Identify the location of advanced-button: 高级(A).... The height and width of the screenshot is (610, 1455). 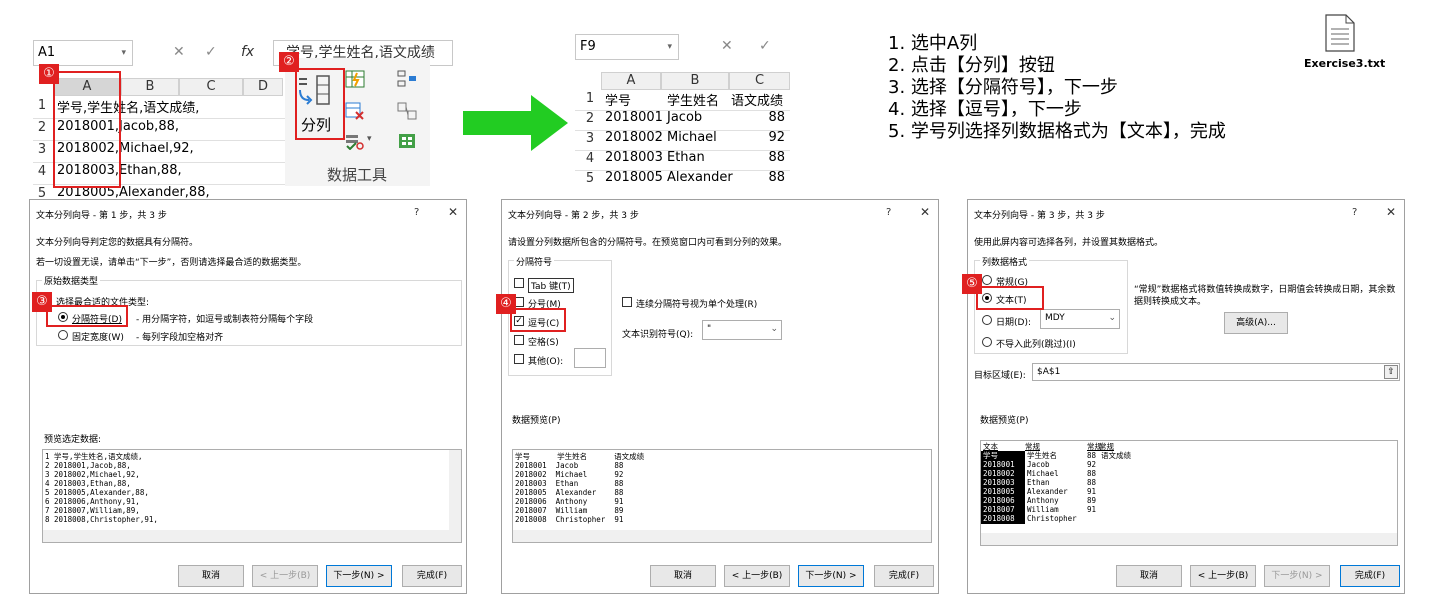
(1256, 323).